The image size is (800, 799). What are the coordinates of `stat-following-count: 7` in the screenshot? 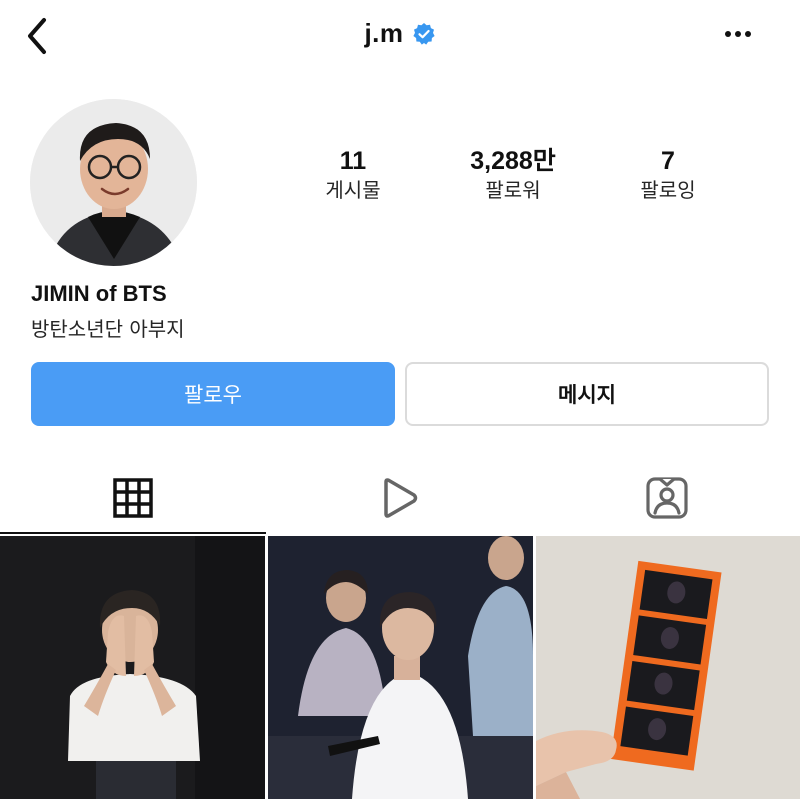 It's located at (668, 161).